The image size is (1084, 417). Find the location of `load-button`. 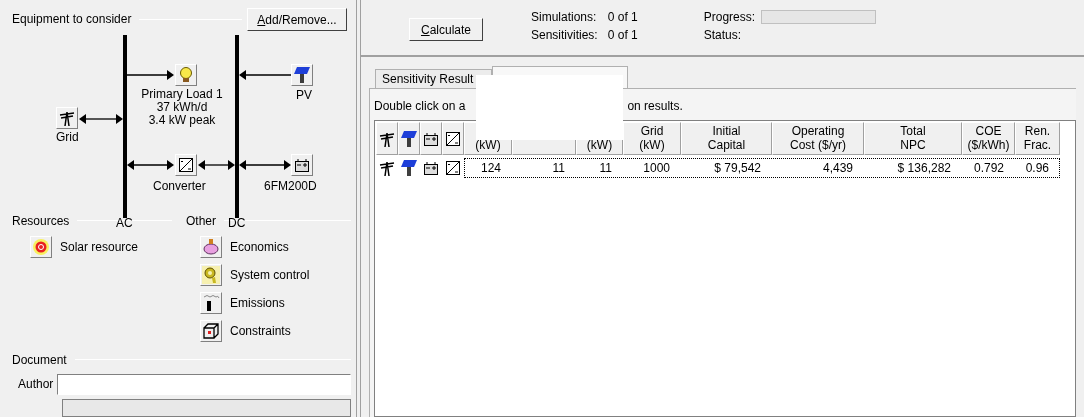

load-button is located at coordinates (186, 75).